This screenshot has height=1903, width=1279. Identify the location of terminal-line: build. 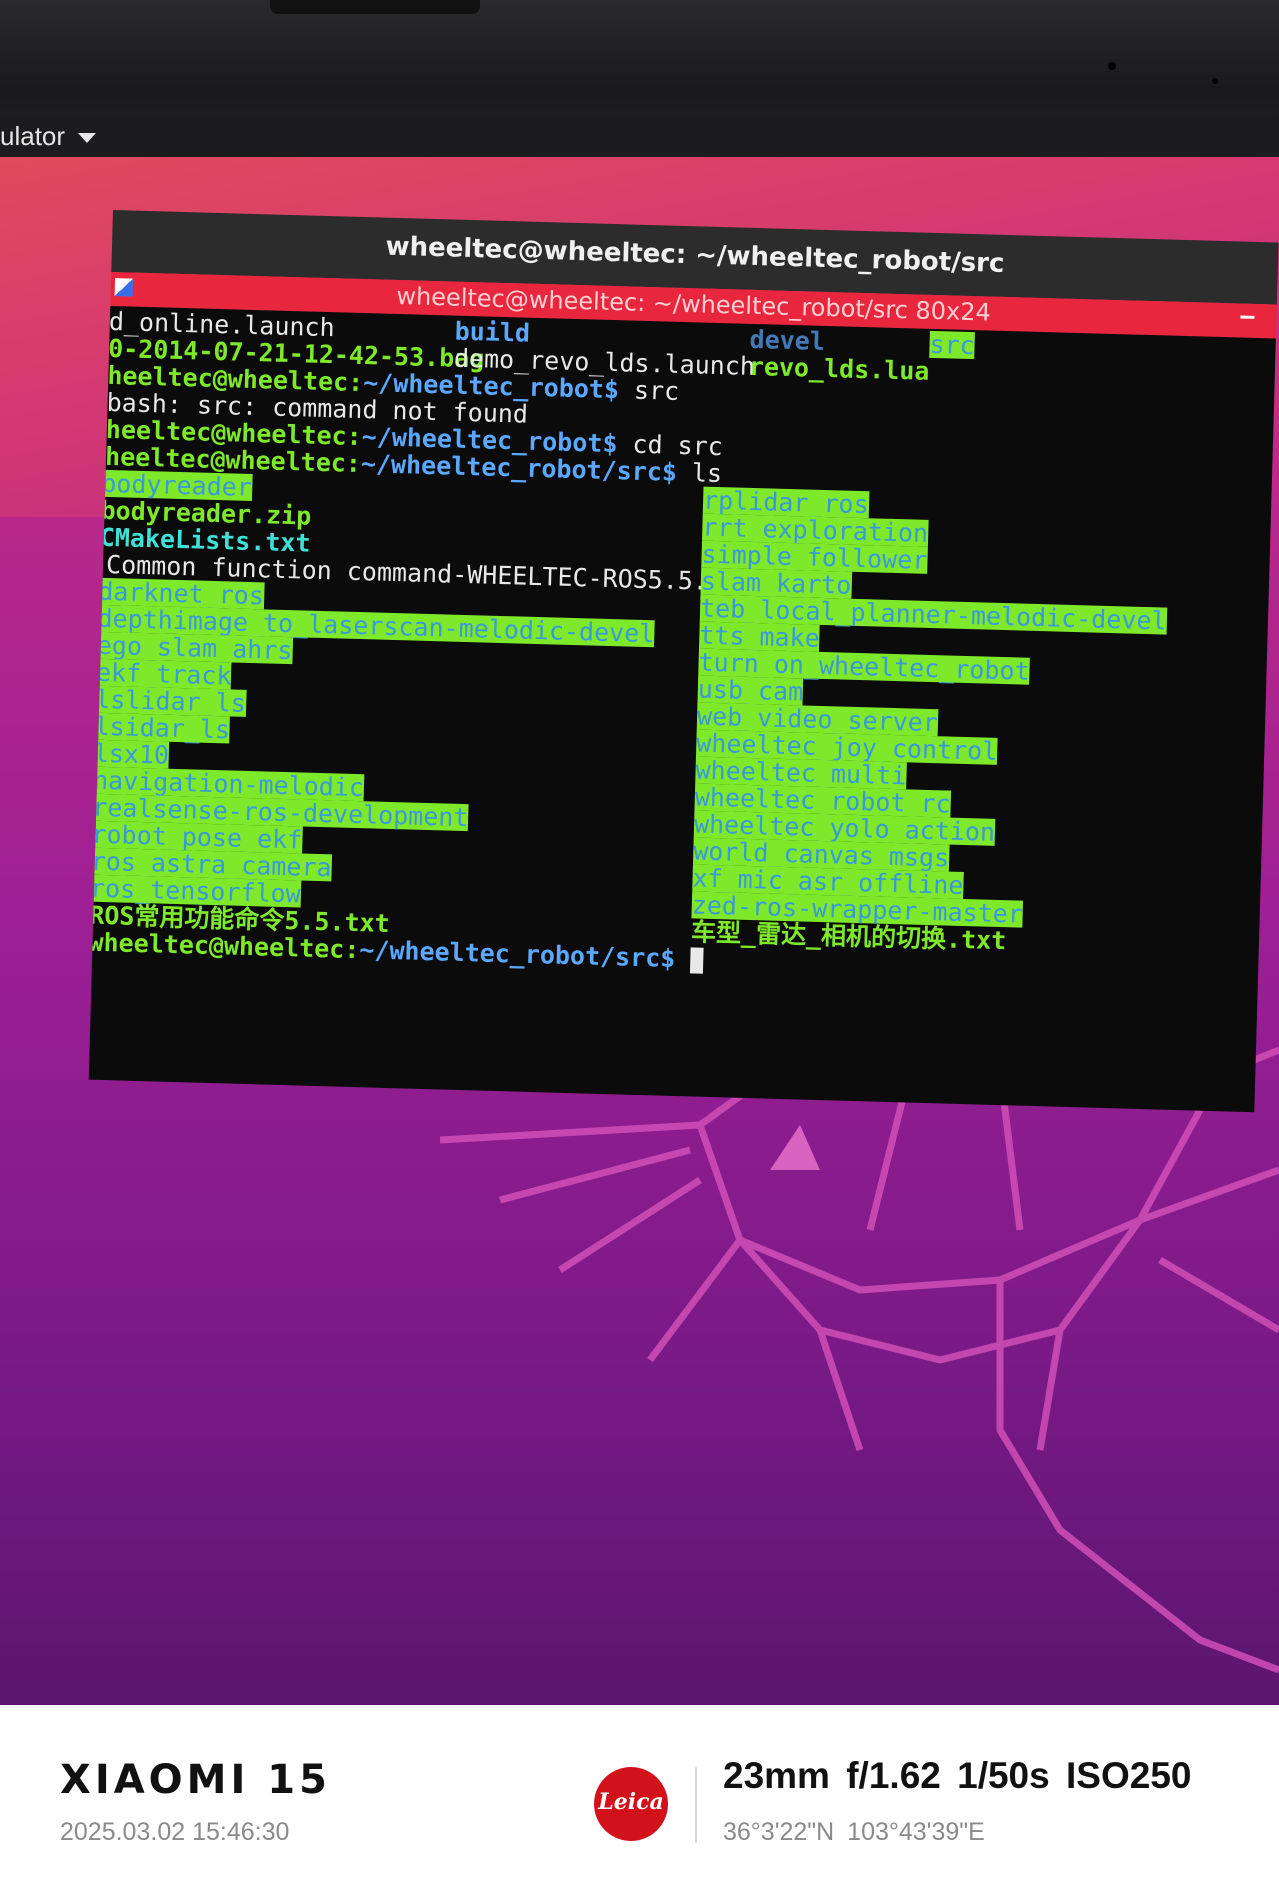
(492, 332).